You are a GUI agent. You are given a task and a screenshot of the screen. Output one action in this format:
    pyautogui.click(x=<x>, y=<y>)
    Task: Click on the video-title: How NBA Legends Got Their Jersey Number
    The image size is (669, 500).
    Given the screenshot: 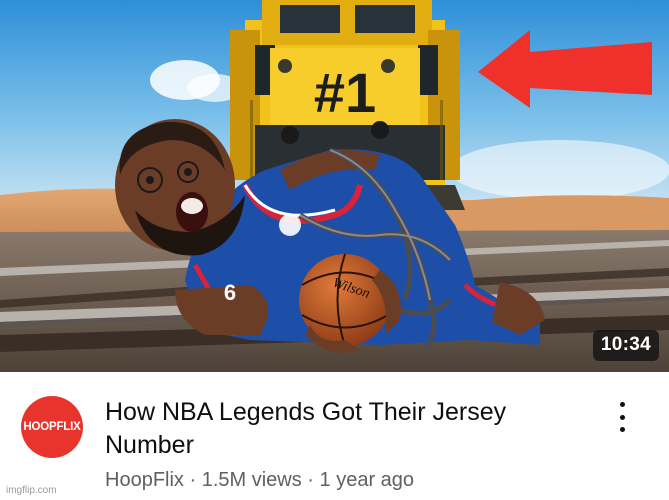 What is the action you would take?
    pyautogui.click(x=340, y=429)
    